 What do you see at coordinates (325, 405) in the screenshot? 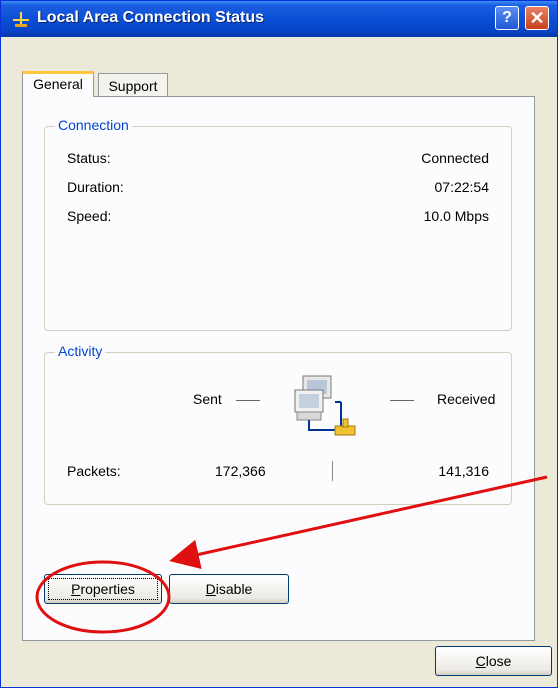
I see `network-computers-icon` at bounding box center [325, 405].